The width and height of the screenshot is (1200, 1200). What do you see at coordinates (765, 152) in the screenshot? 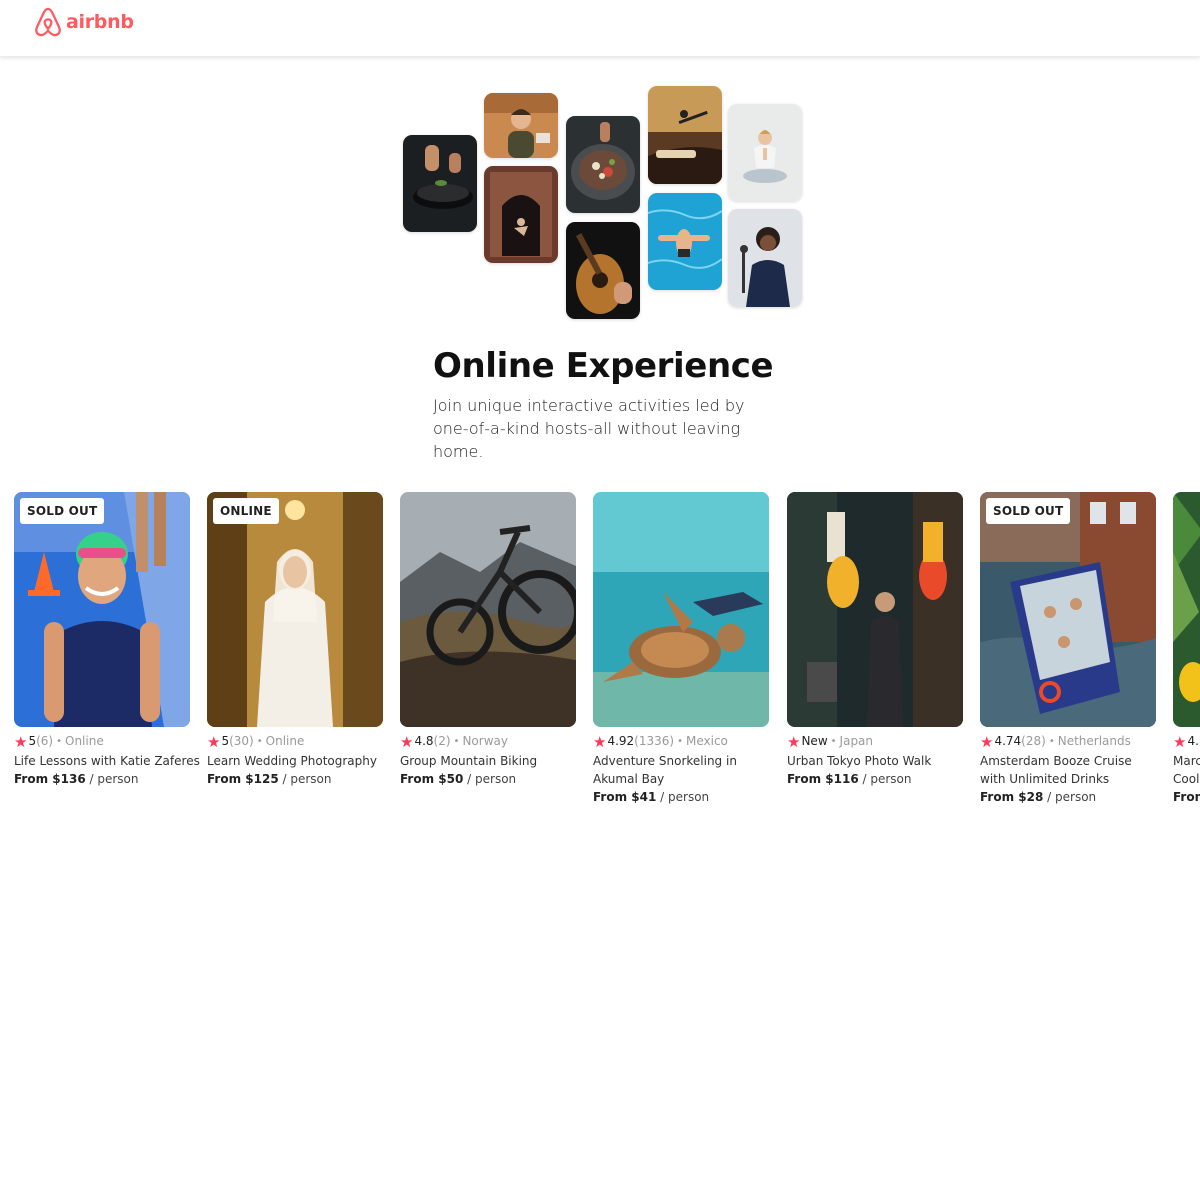
I see `photo-yoga-meditation` at bounding box center [765, 152].